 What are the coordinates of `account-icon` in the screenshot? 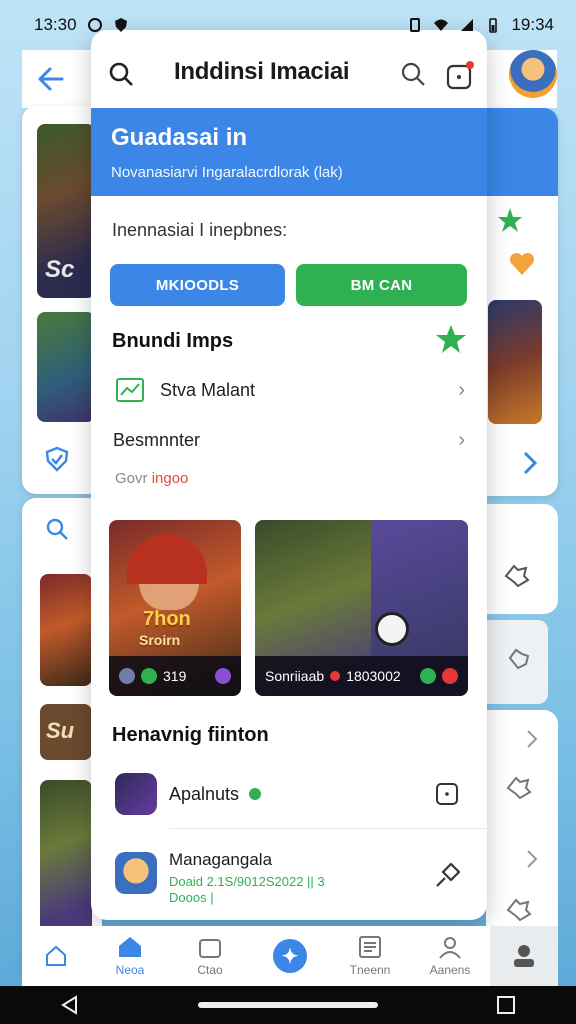 It's located at (524, 956).